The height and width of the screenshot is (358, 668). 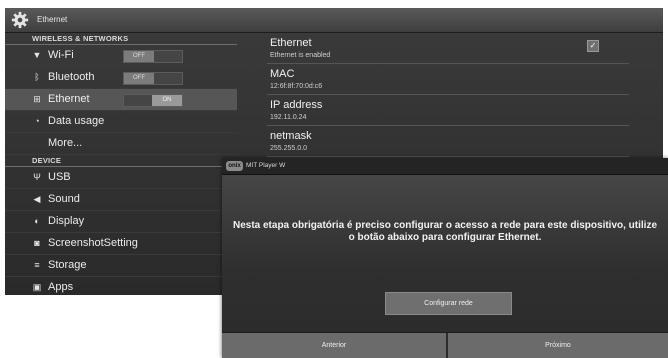 I want to click on sidebar-item-data-usage: ◔ Data usage, so click(x=121, y=122).